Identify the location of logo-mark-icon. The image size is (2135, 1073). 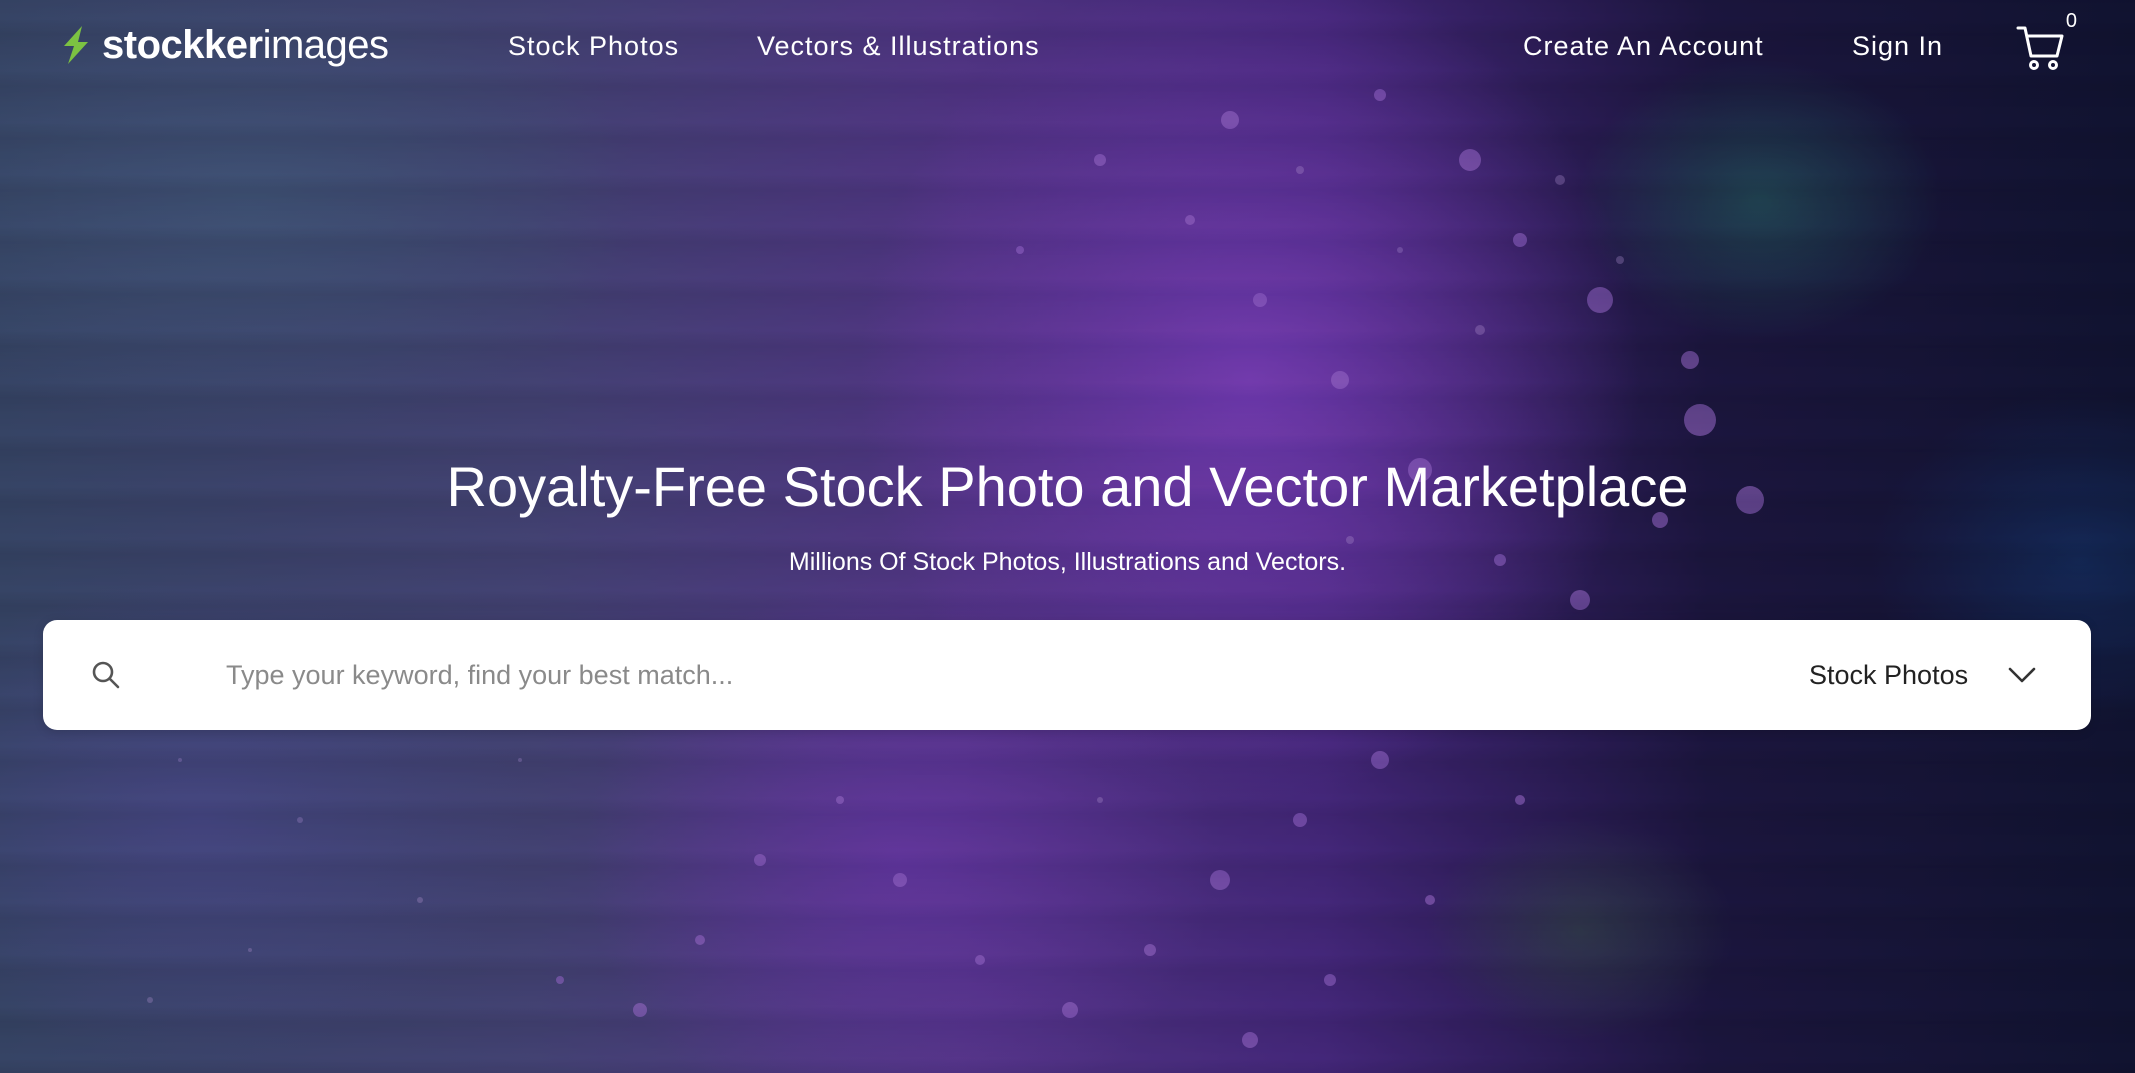
(76, 45).